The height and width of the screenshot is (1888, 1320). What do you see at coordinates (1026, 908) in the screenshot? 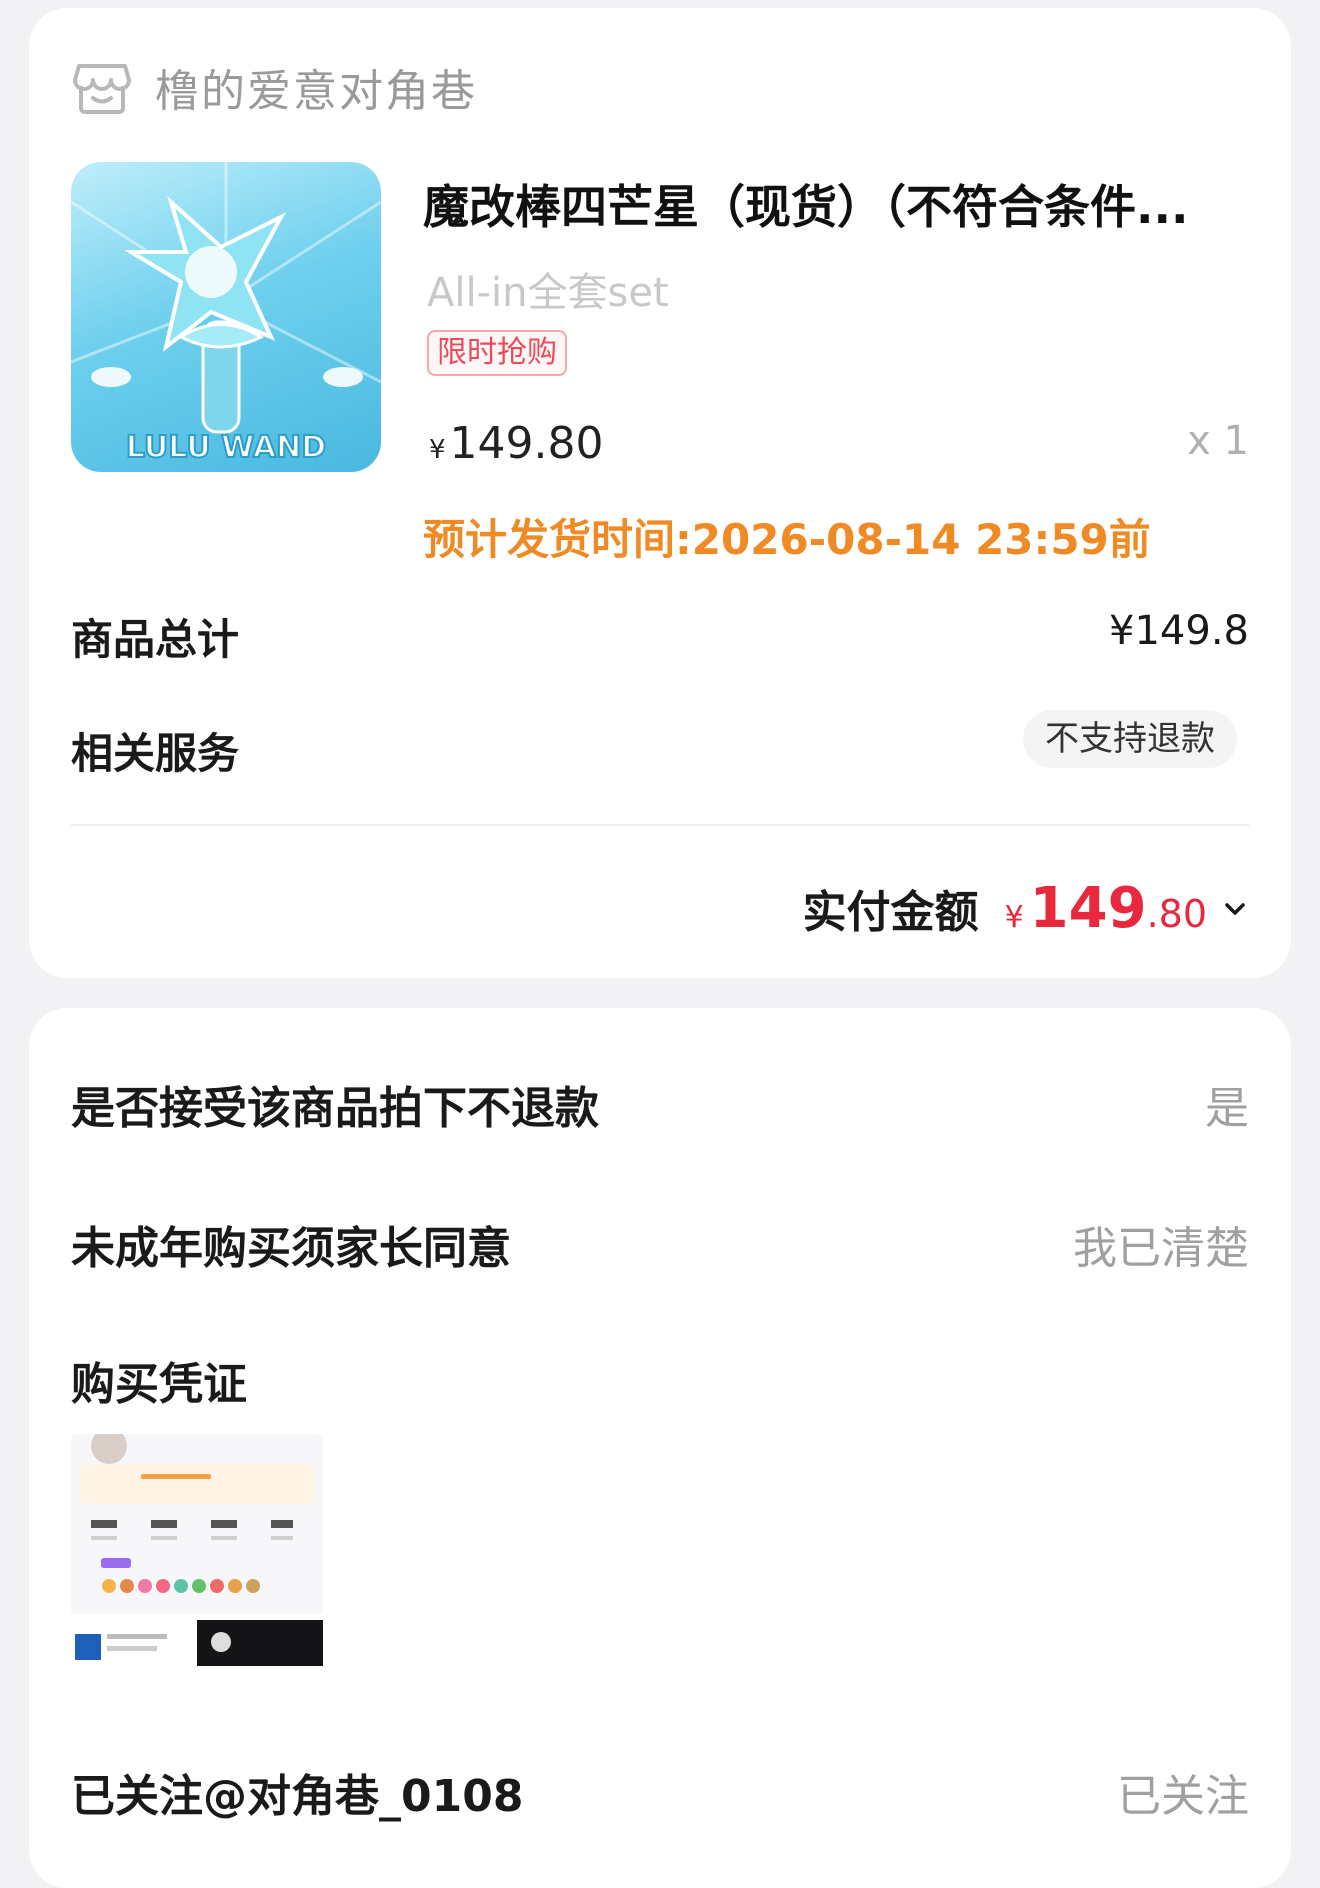
I see `paid-amount-row: 实付金额 ¥ 149 .80` at bounding box center [1026, 908].